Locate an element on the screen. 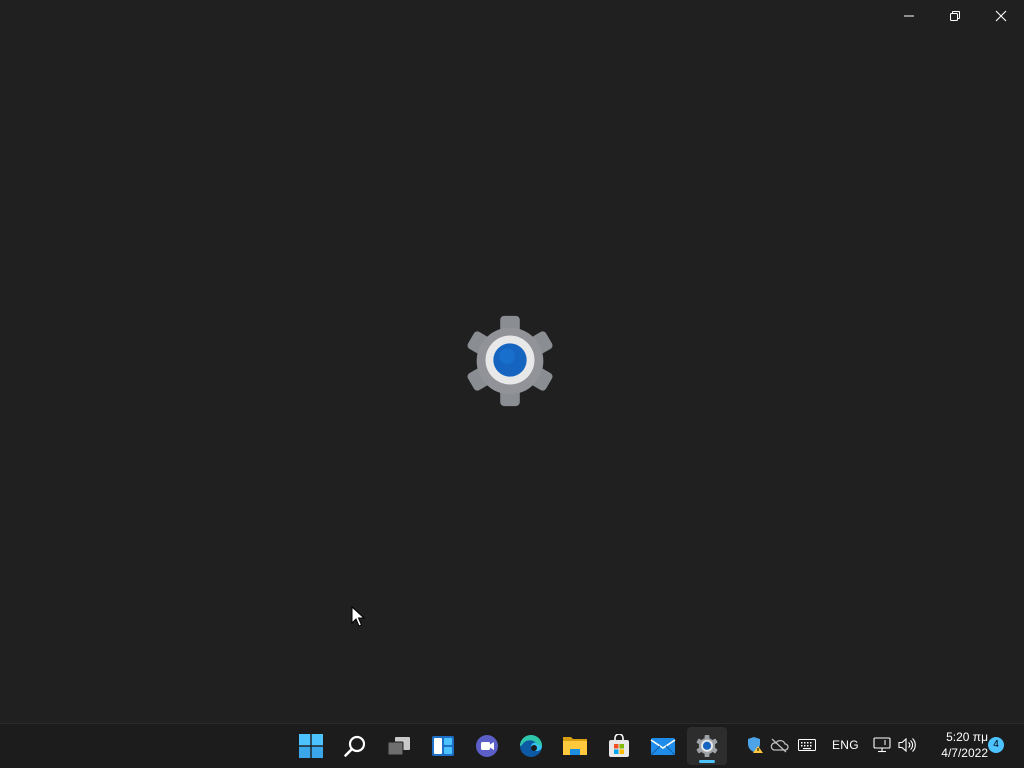 This screenshot has width=1024, height=768. mail-button is located at coordinates (663, 746).